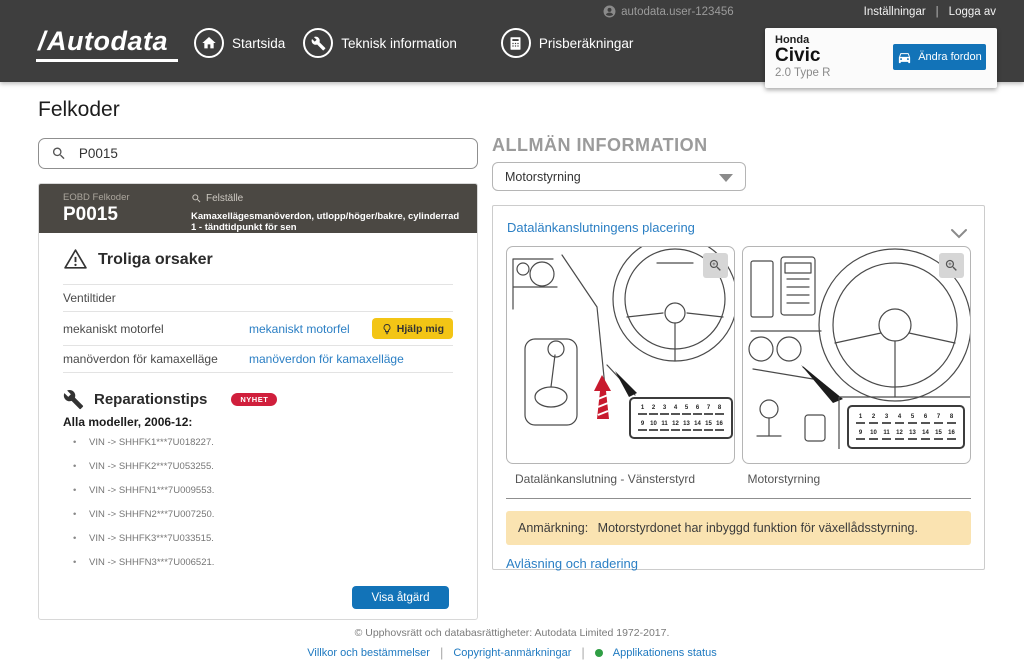  I want to click on help-me-label: Hjälp mig, so click(420, 328).